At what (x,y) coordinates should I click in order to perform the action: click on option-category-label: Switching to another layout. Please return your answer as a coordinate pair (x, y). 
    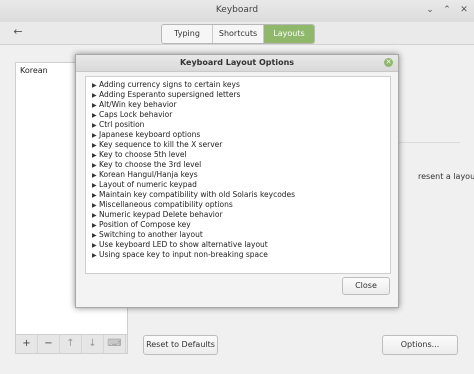
    Looking at the image, I should click on (151, 234).